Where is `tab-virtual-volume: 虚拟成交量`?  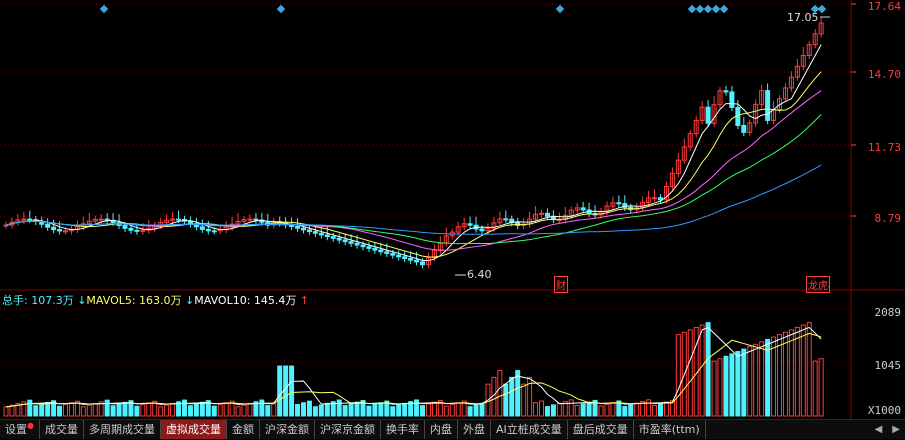 tab-virtual-volume: 虚拟成交量 is located at coordinates (193, 429).